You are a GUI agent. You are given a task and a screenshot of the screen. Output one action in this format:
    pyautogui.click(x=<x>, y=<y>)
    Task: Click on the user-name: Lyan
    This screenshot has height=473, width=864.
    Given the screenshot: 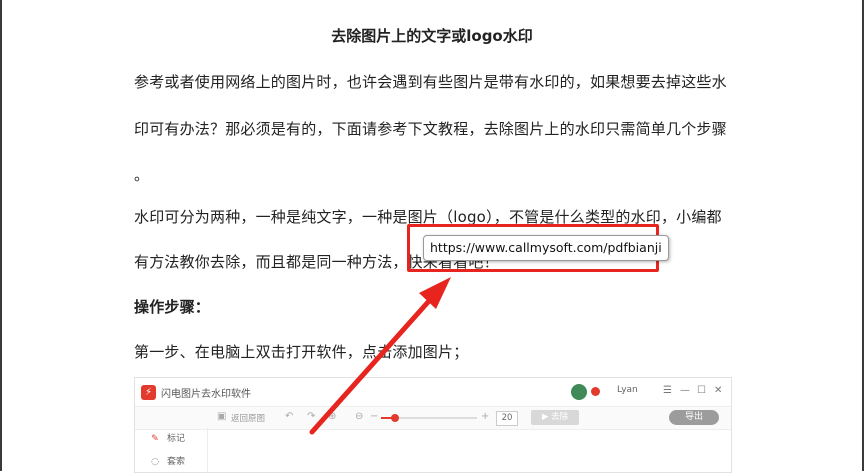 What is the action you would take?
    pyautogui.click(x=627, y=390)
    